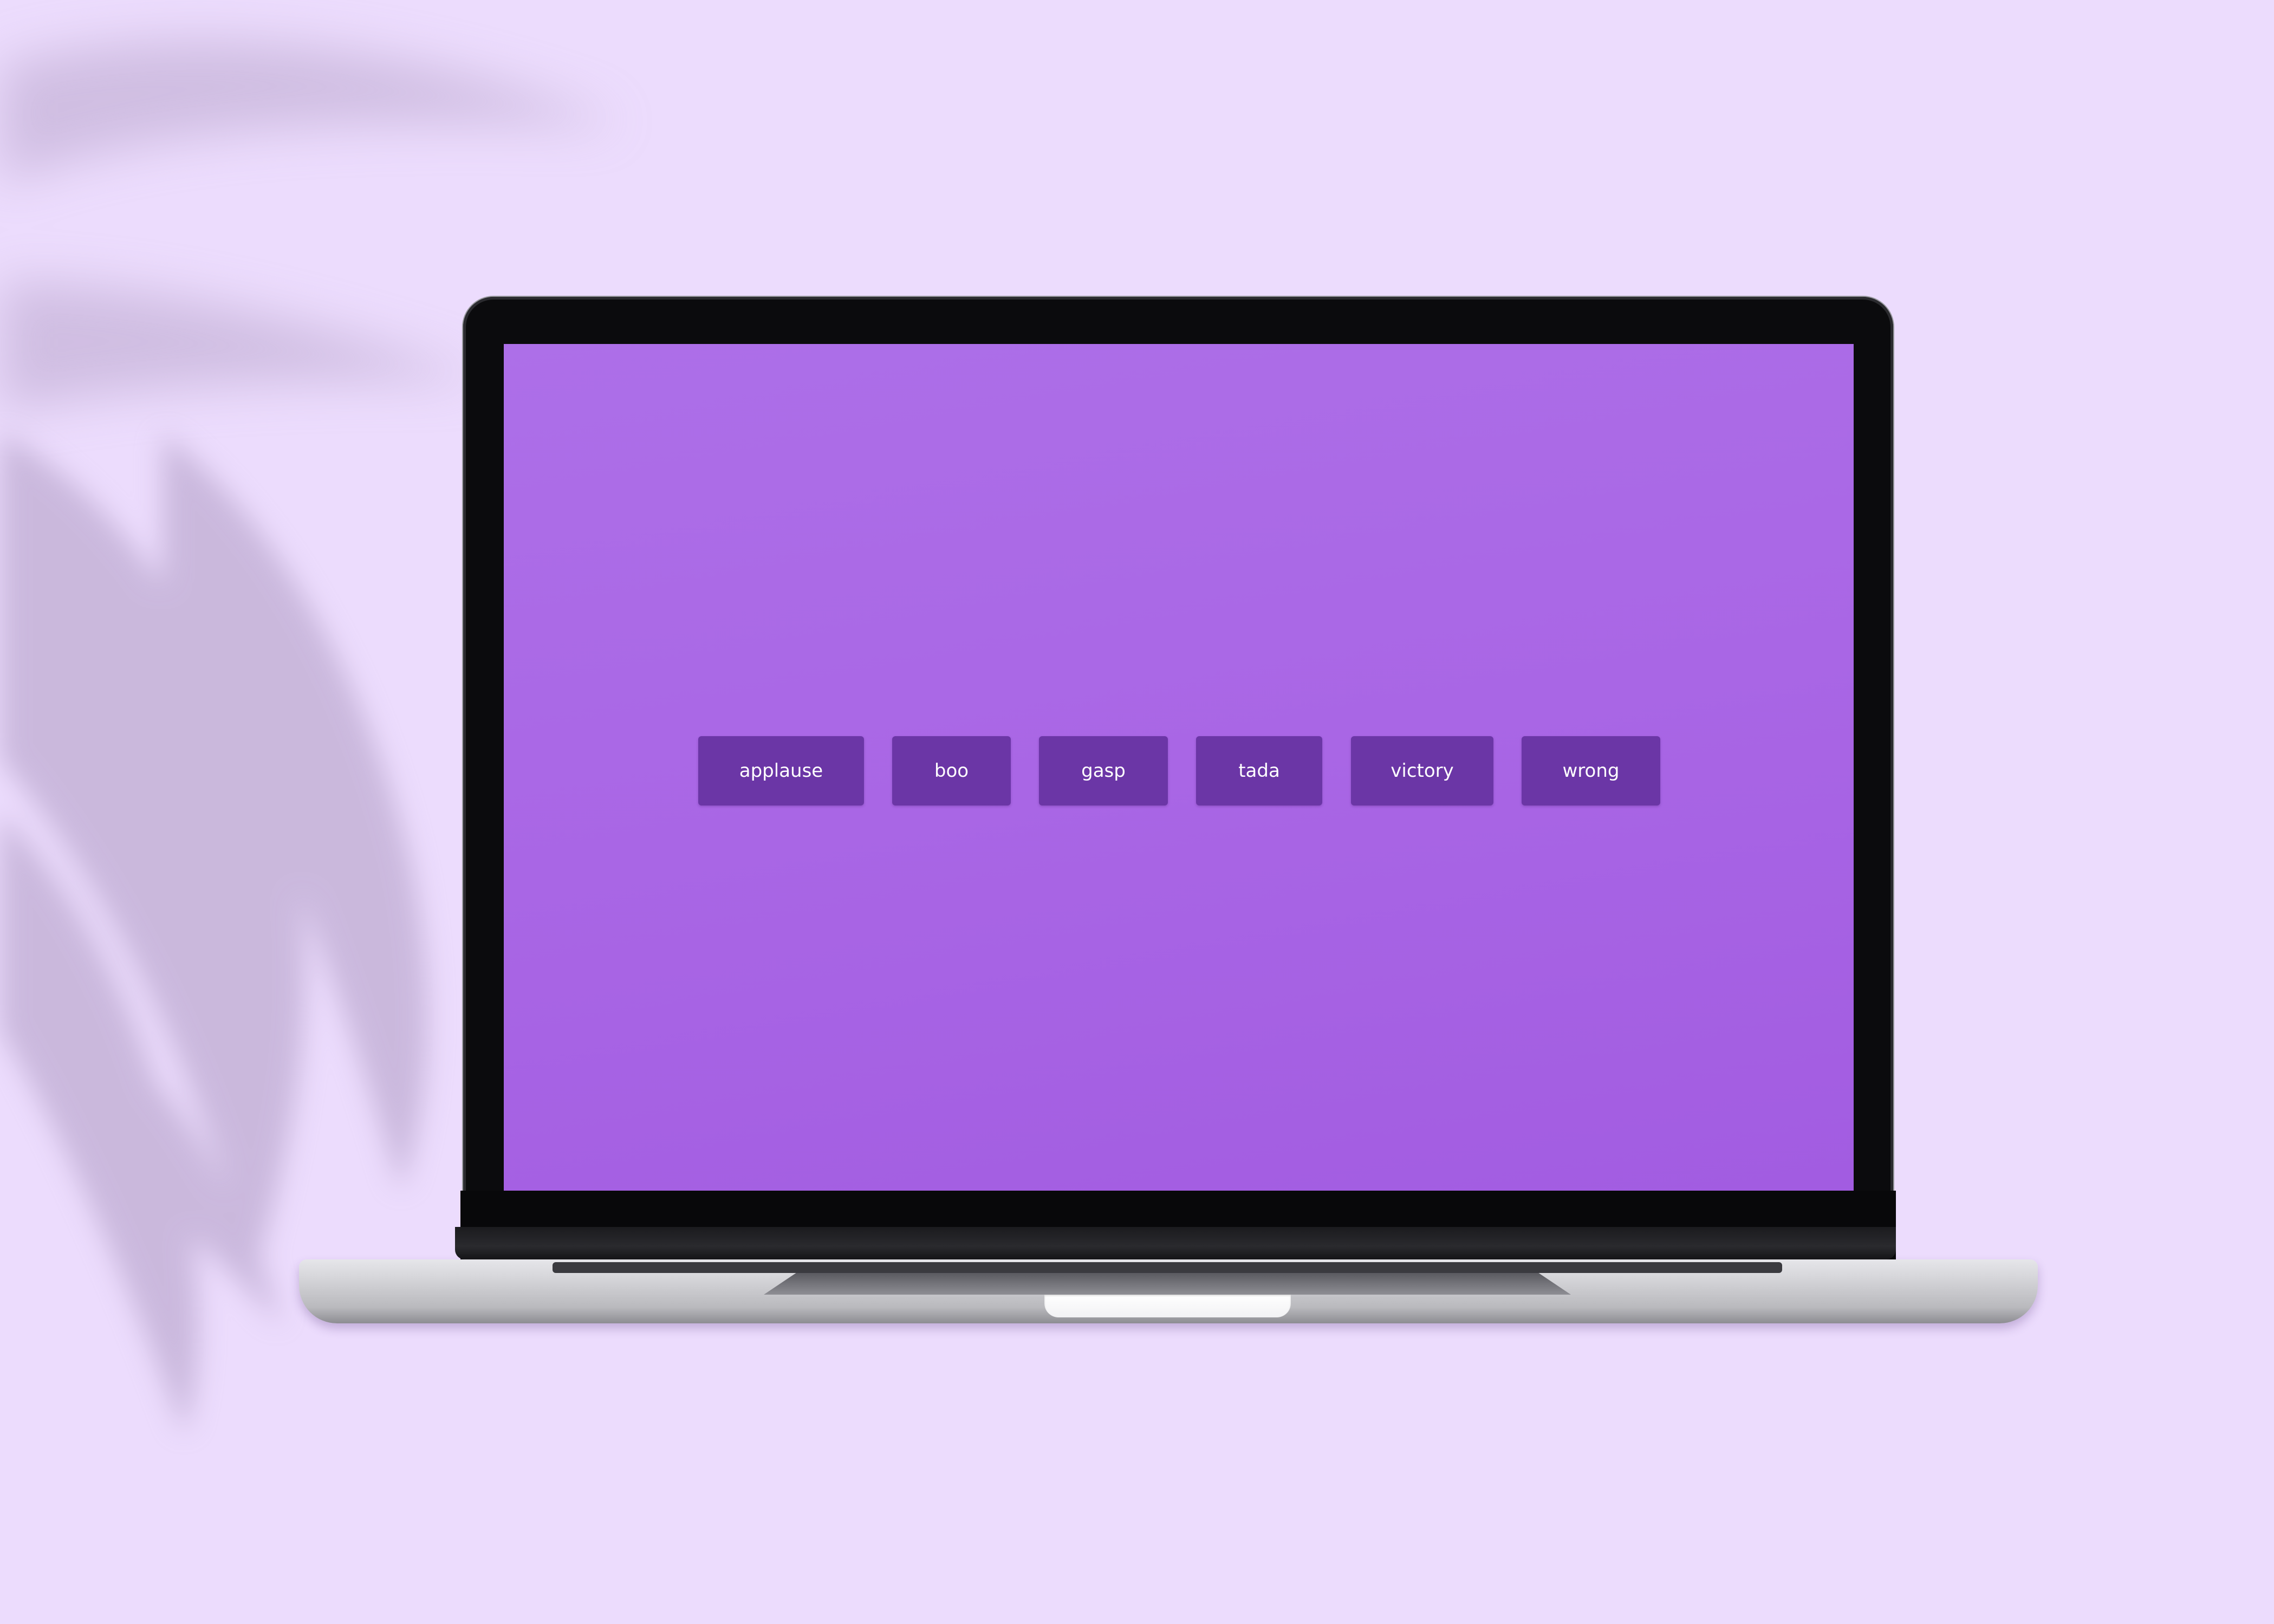 The image size is (2274, 1624). I want to click on laptop-hinge, so click(1175, 1243).